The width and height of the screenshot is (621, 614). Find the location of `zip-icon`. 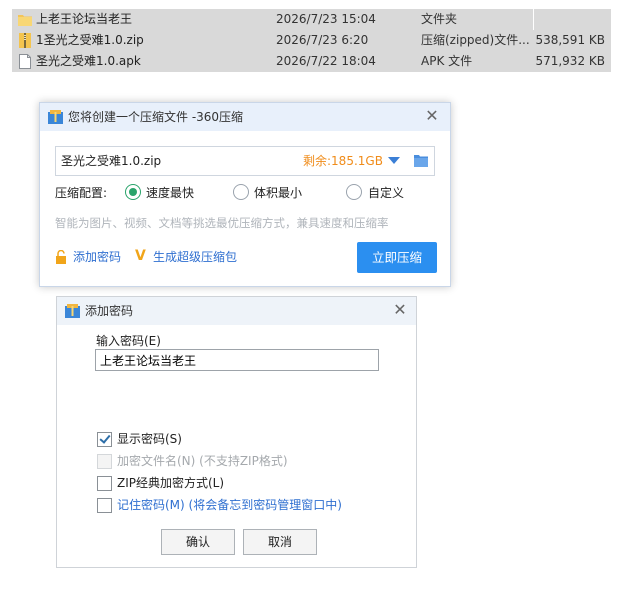

zip-icon is located at coordinates (25, 40).